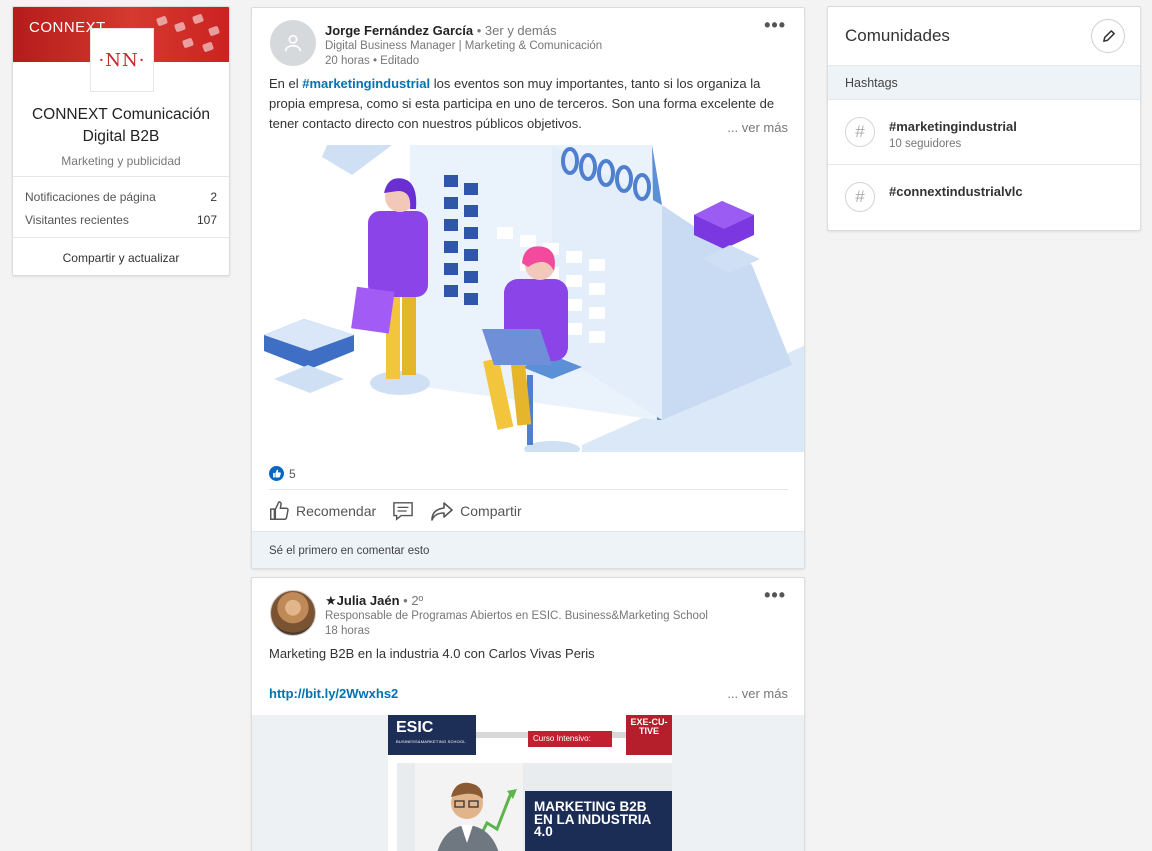  I want to click on pencil-icon, so click(1108, 35).